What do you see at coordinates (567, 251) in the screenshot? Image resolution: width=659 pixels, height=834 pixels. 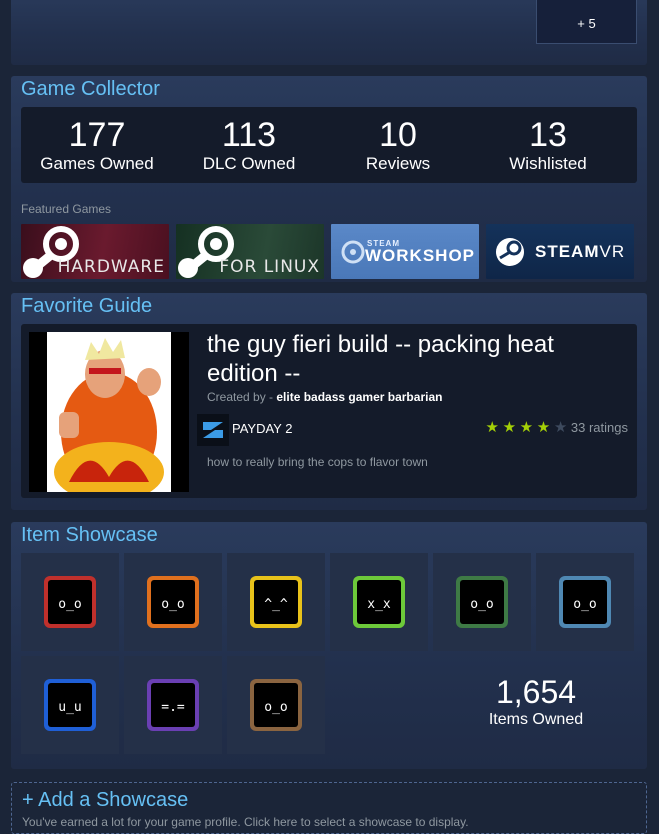 I see `tile-caption-main: STEAM` at bounding box center [567, 251].